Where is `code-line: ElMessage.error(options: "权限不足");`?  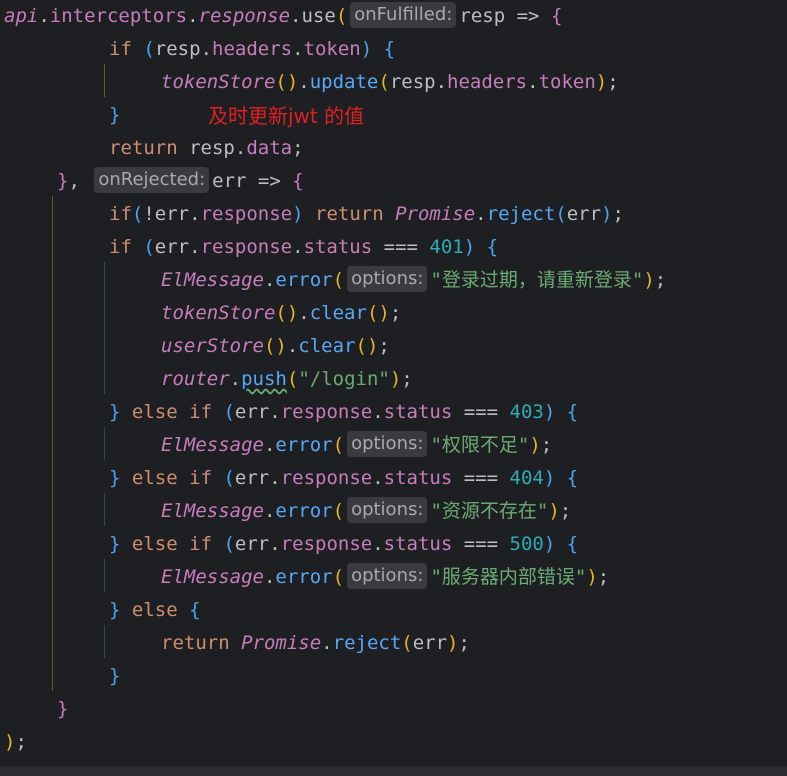 code-line: ElMessage.error(options: "权限不足"); is located at coordinates (357, 443).